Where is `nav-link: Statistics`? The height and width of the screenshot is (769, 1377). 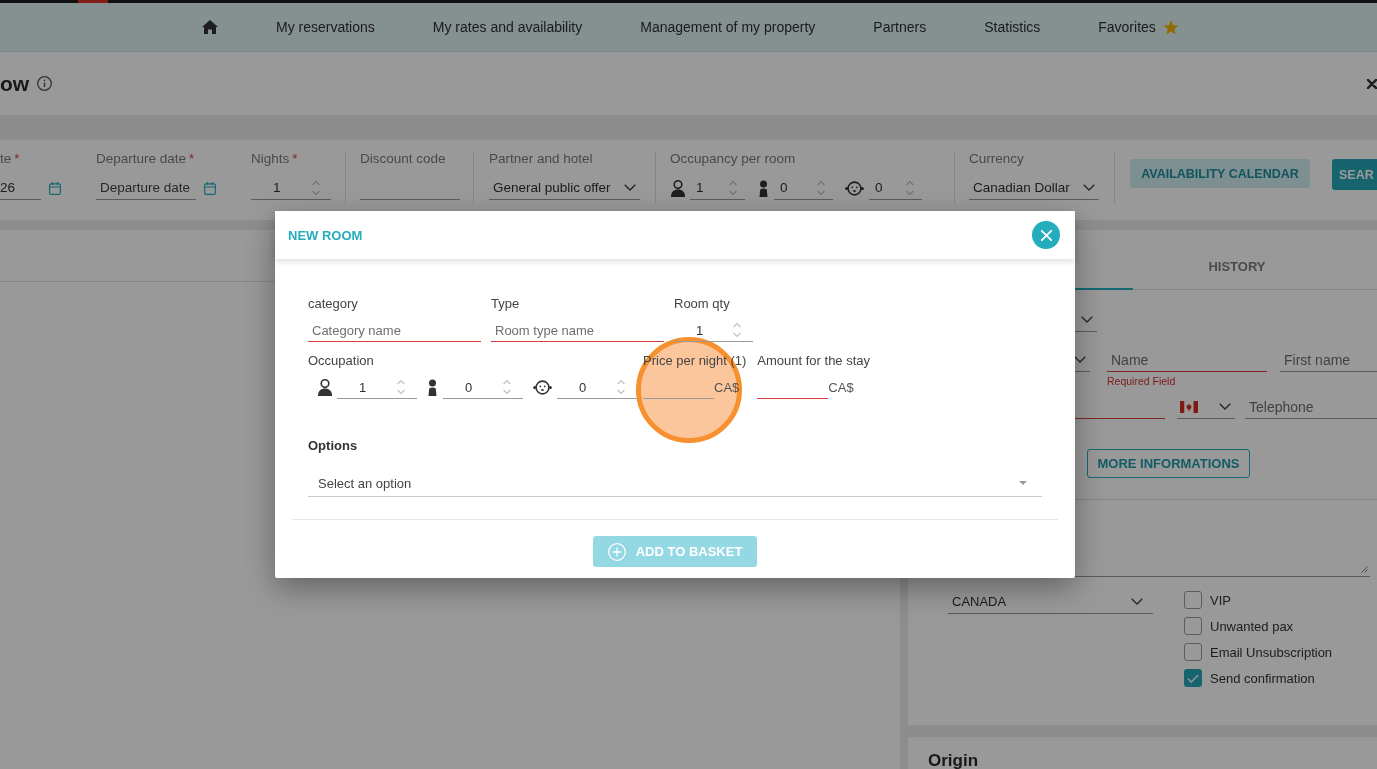 nav-link: Statistics is located at coordinates (1012, 27).